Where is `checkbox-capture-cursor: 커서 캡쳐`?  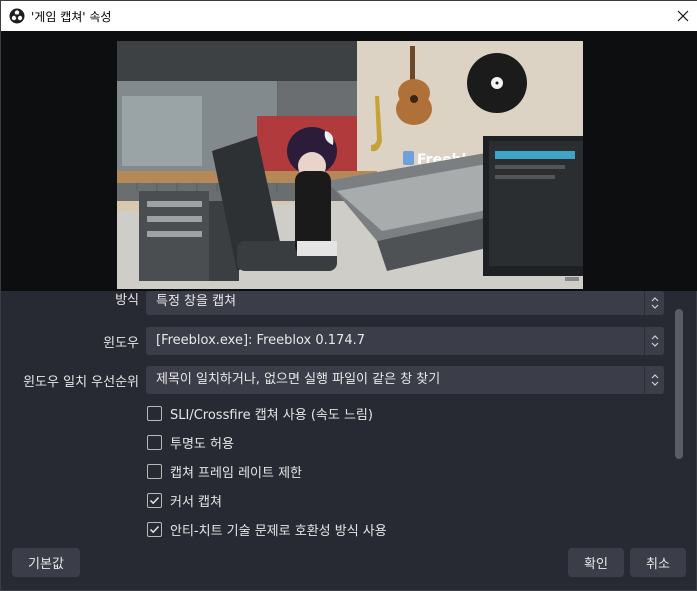 checkbox-capture-cursor: 커서 캡쳐 is located at coordinates (184, 500).